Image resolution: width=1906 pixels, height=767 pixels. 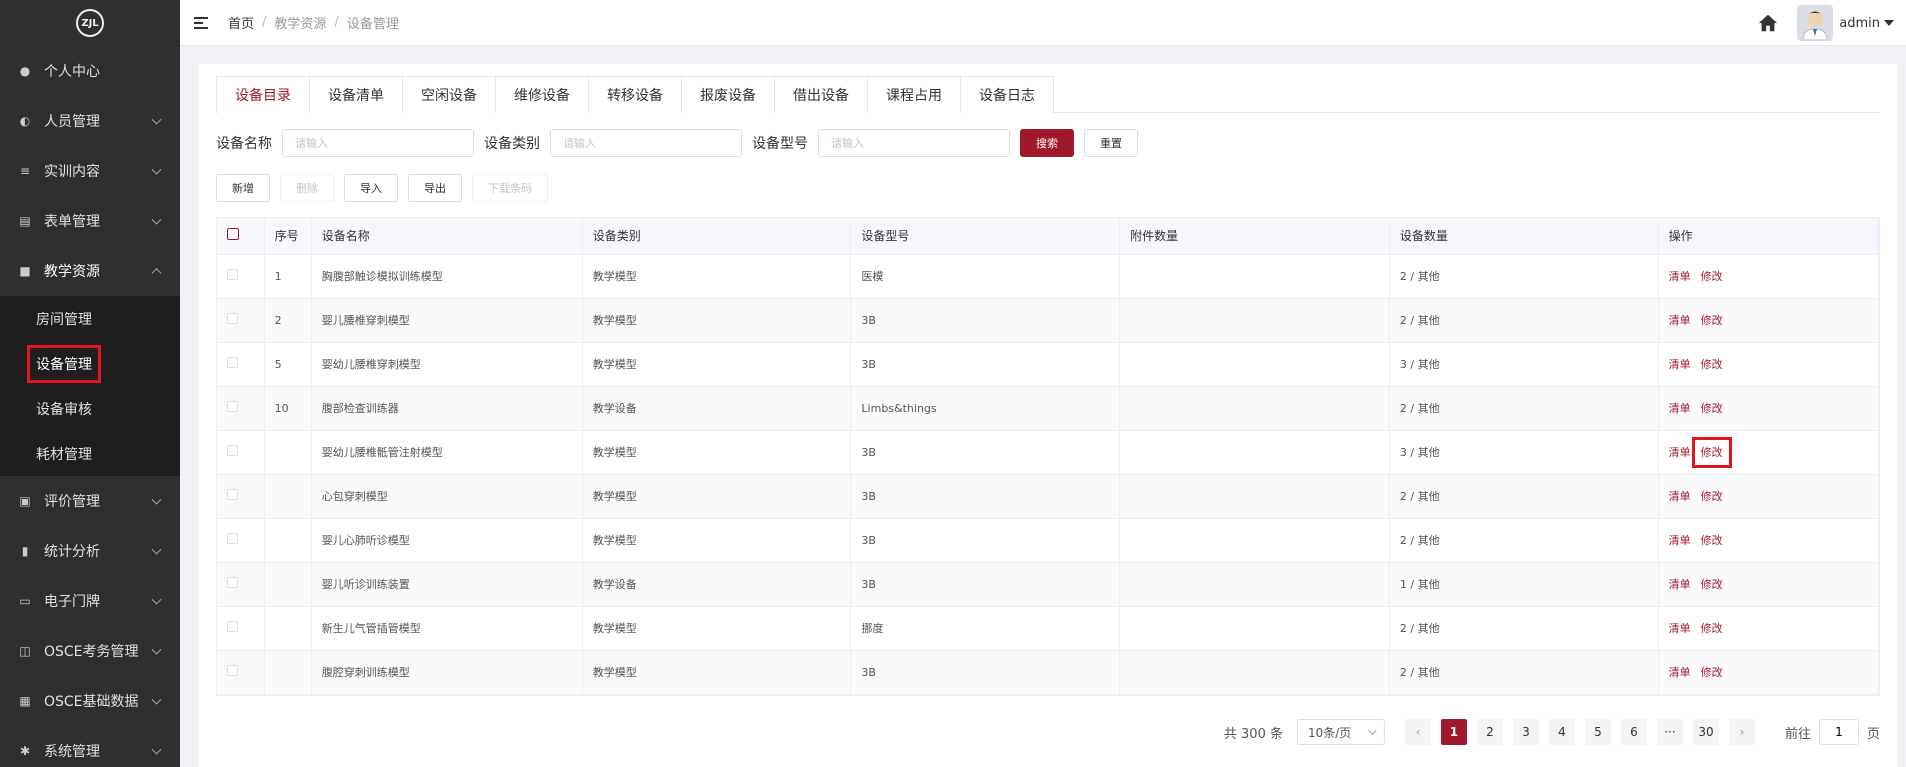 I want to click on page-button: 1, so click(x=1453, y=732).